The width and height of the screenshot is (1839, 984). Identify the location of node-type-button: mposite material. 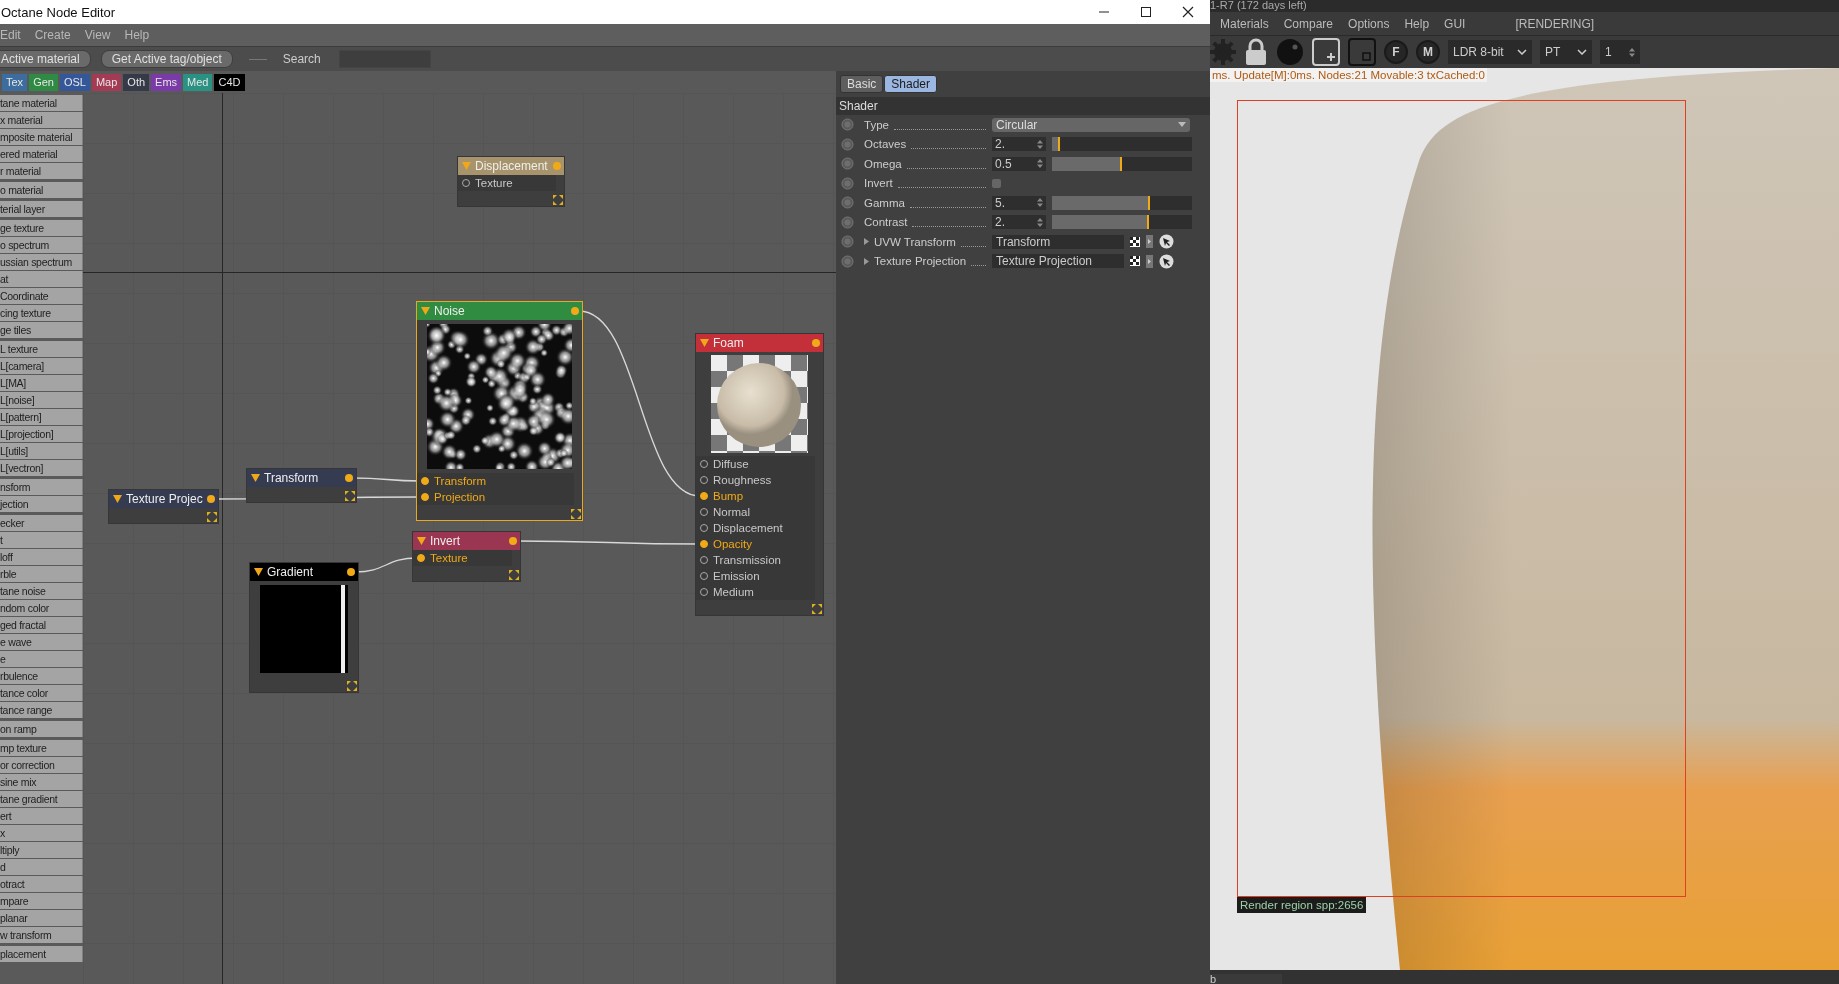
(41, 137).